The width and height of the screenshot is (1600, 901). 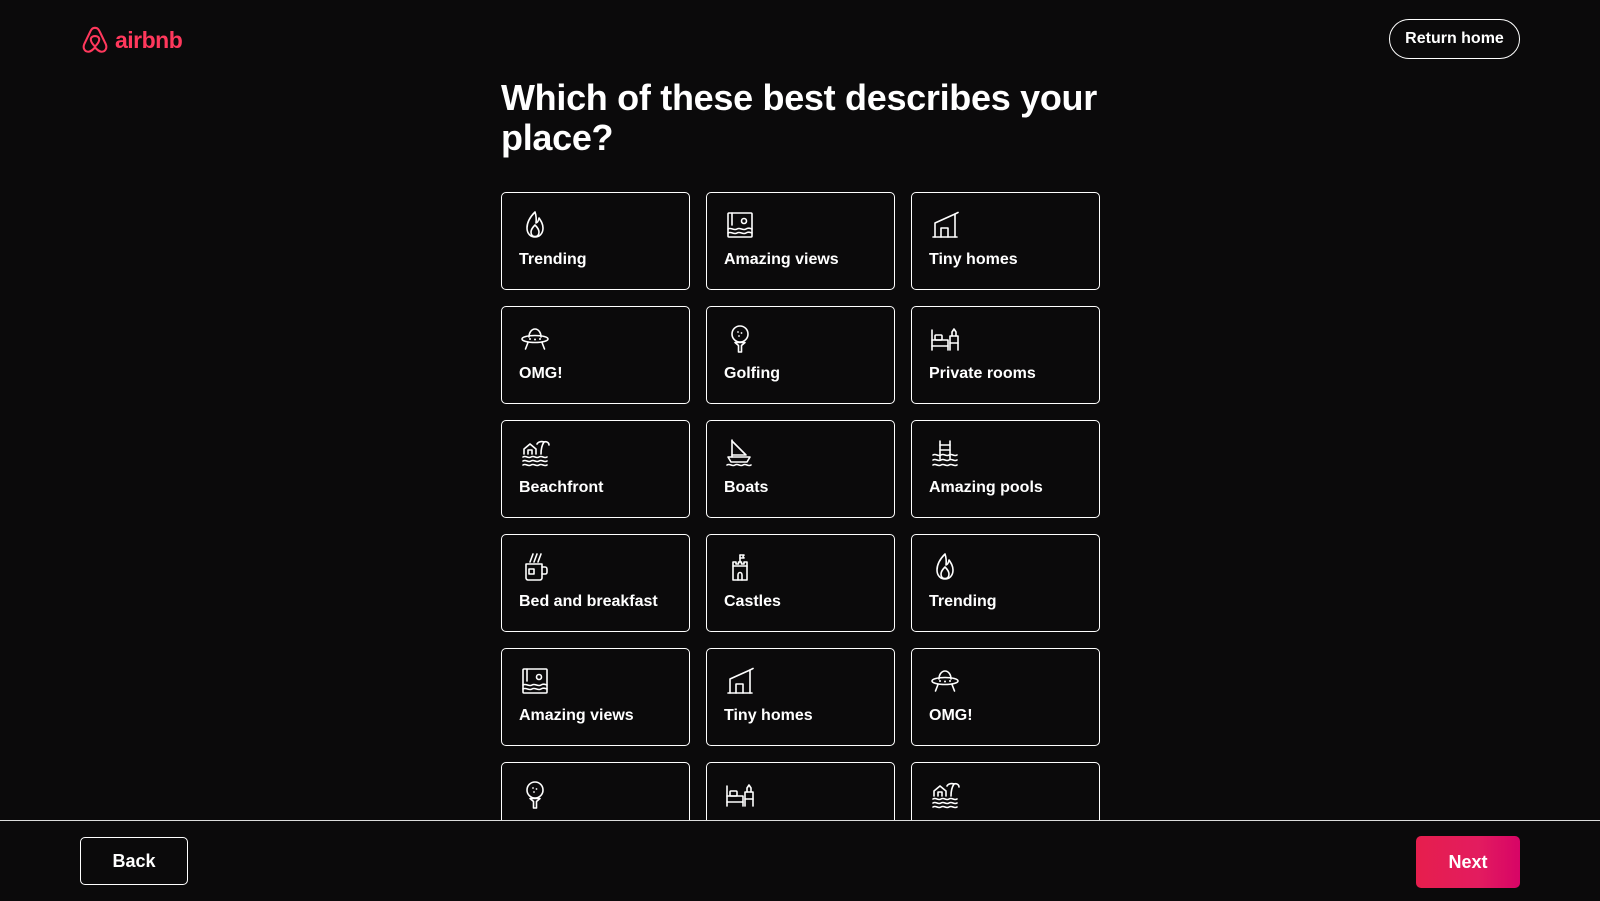 I want to click on airbnb-logo: airbnb, so click(x=131, y=40).